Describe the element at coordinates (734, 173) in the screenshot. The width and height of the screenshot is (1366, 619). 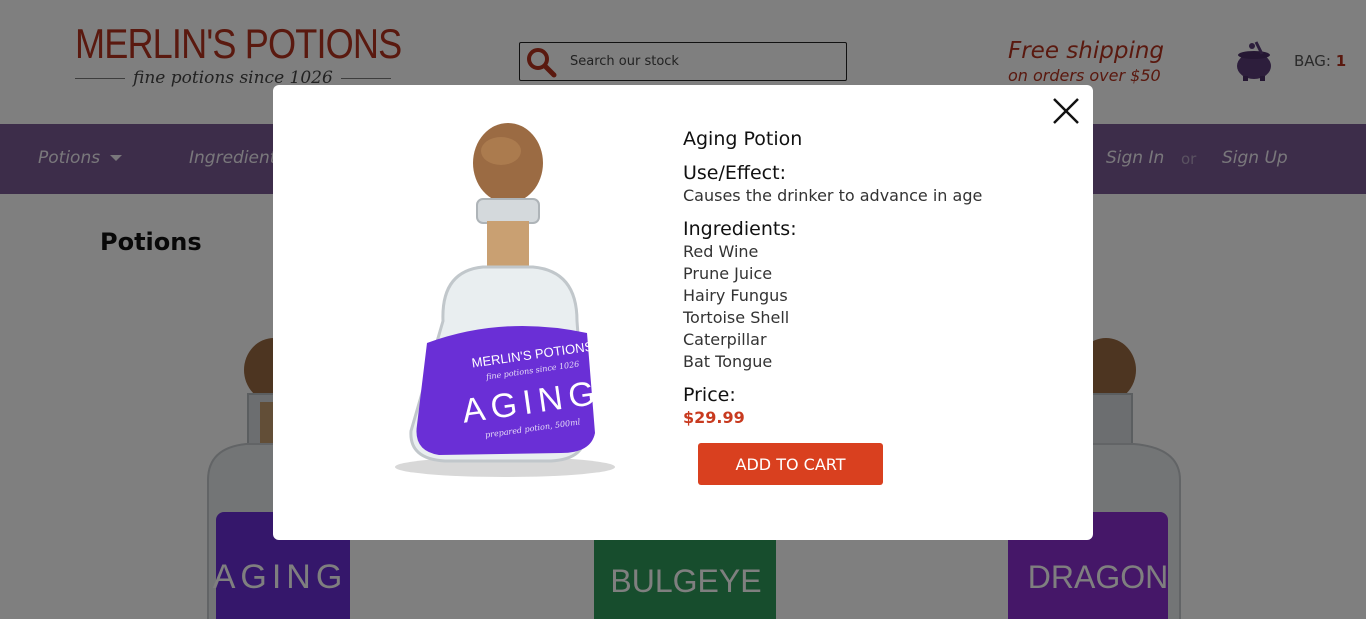
I see `use-effect-heading: Use/Effect:` at that location.